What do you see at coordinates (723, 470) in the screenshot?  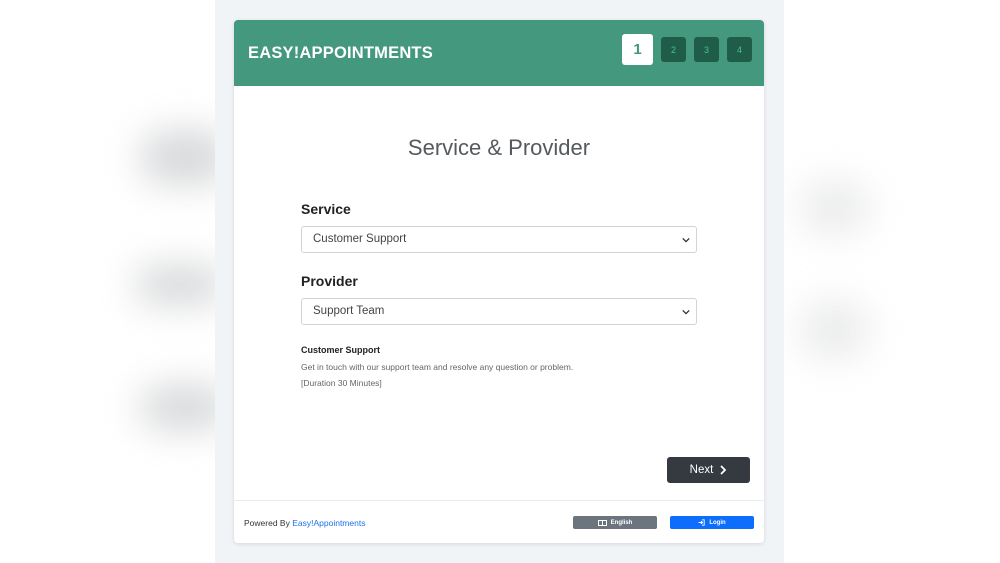 I see `chevron-right-icon` at bounding box center [723, 470].